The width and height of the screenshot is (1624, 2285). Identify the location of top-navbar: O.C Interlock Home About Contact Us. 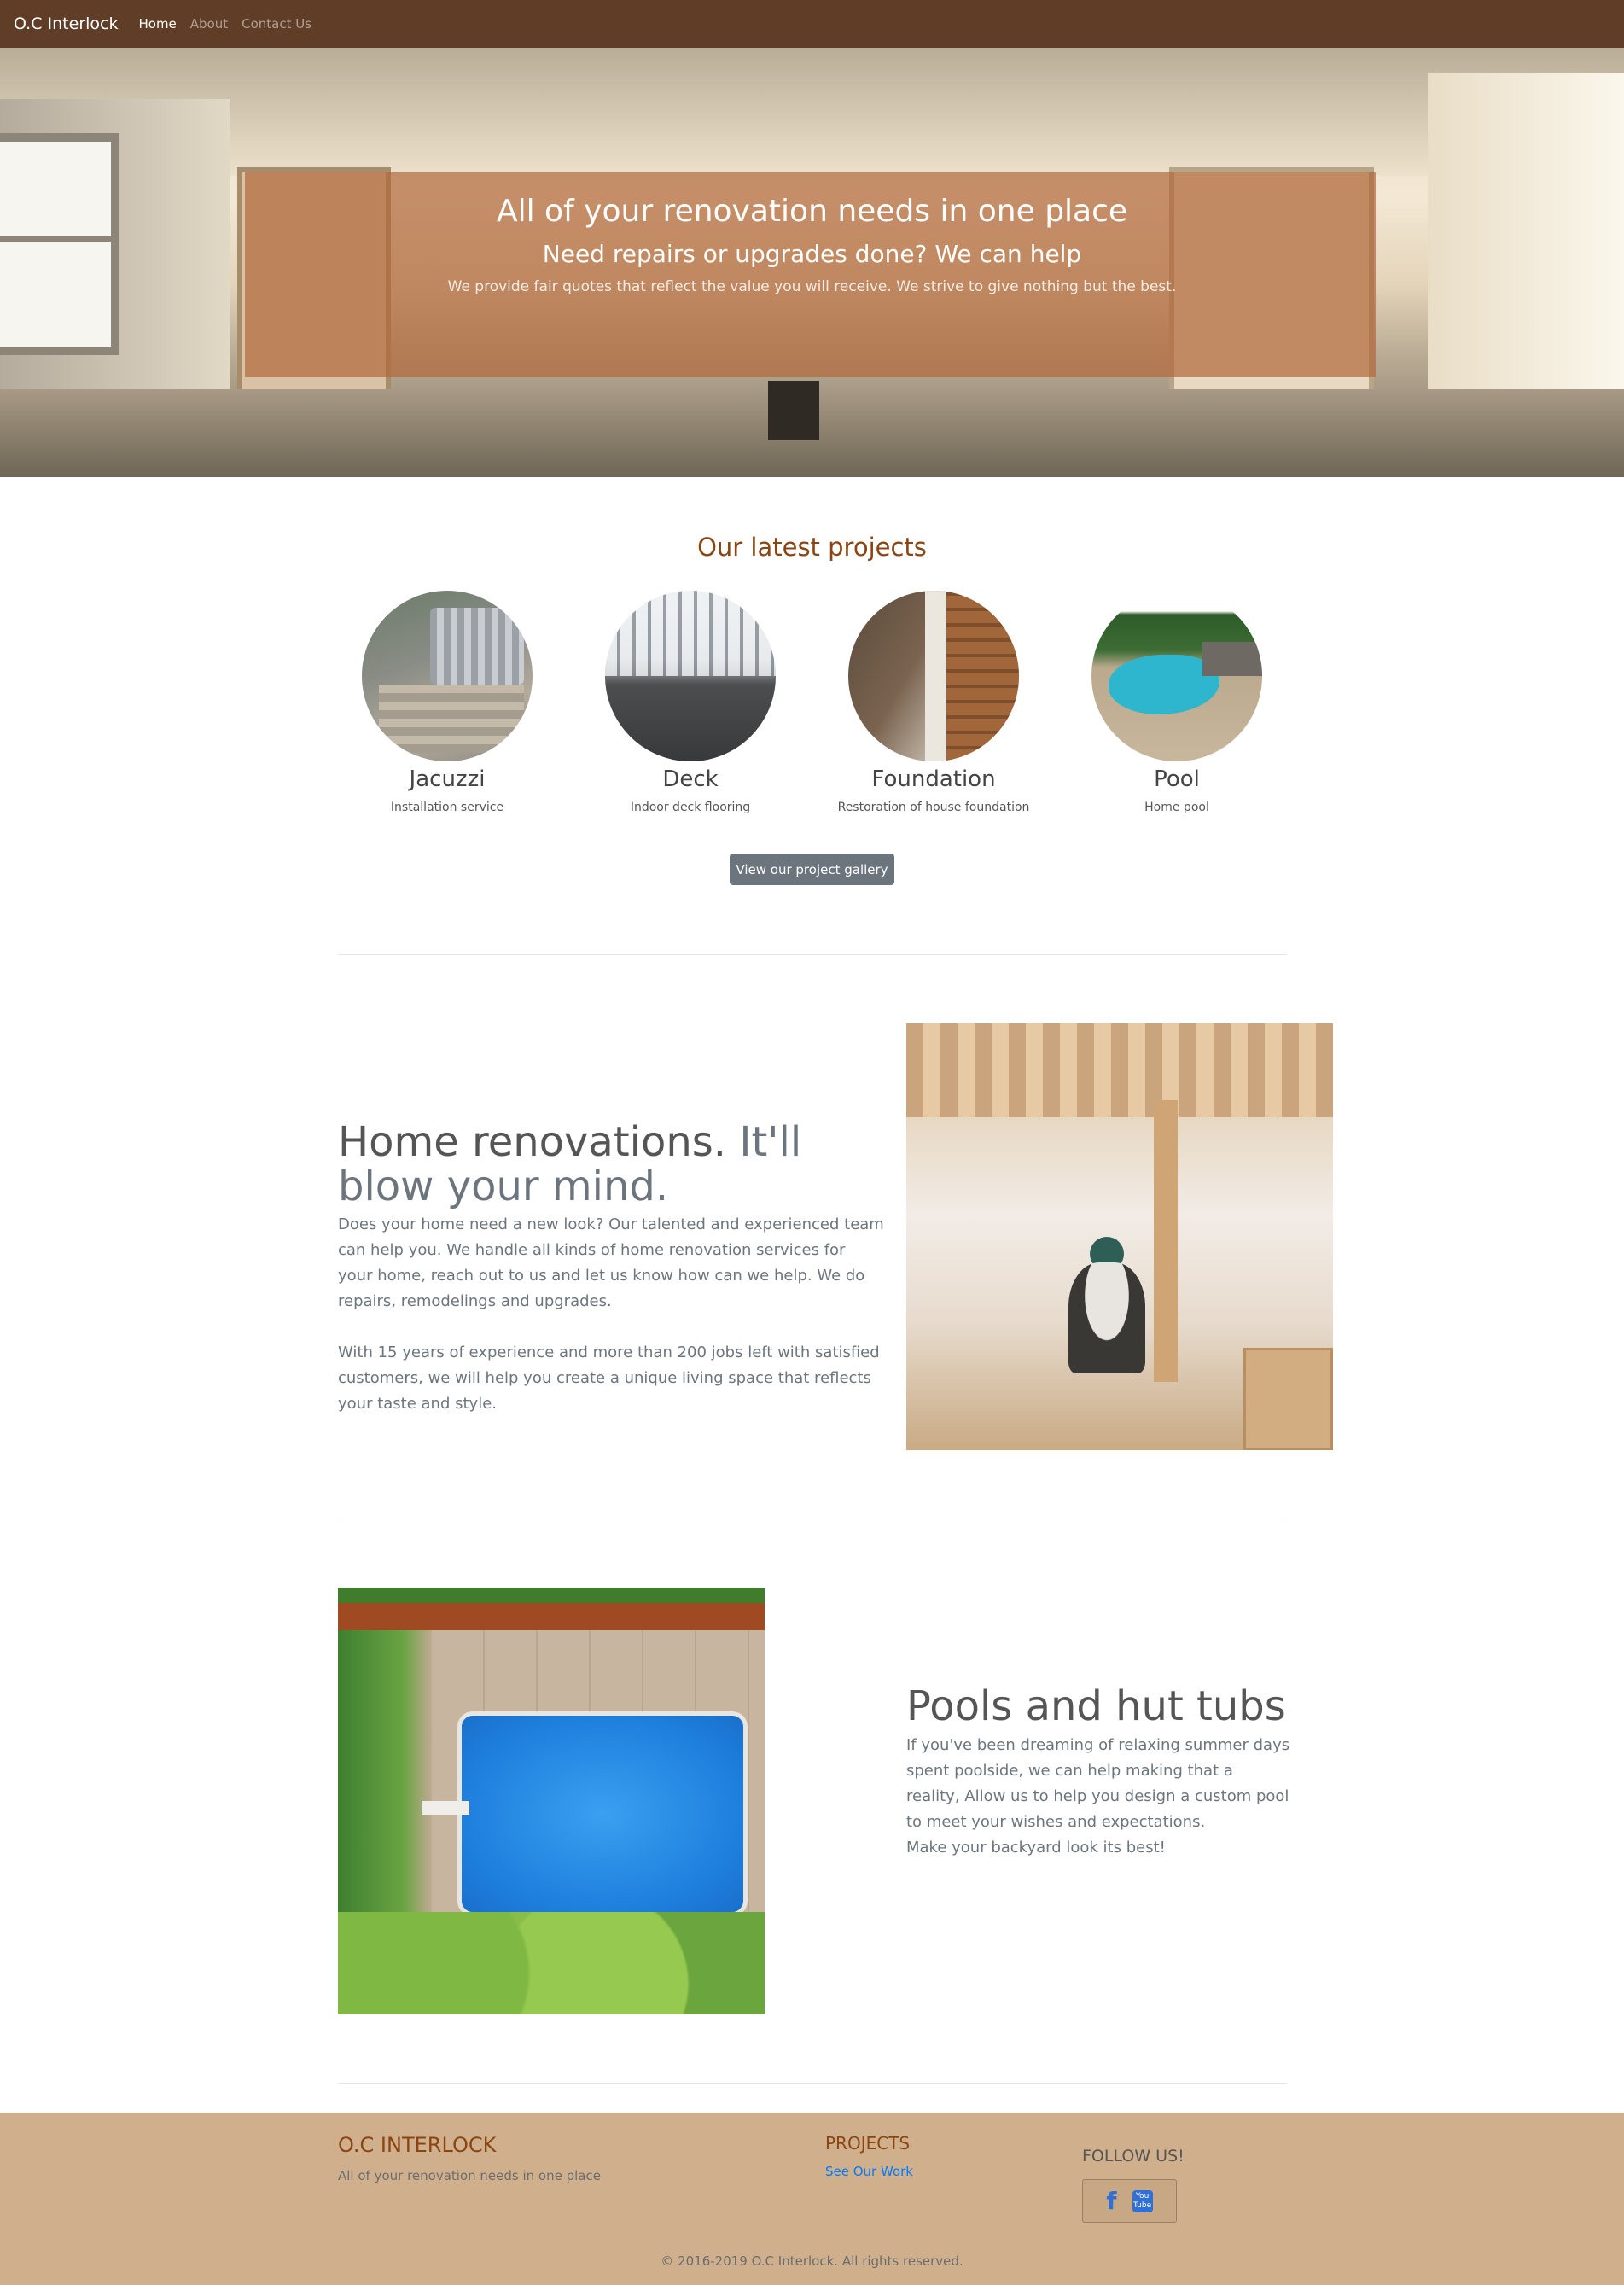
(812, 24).